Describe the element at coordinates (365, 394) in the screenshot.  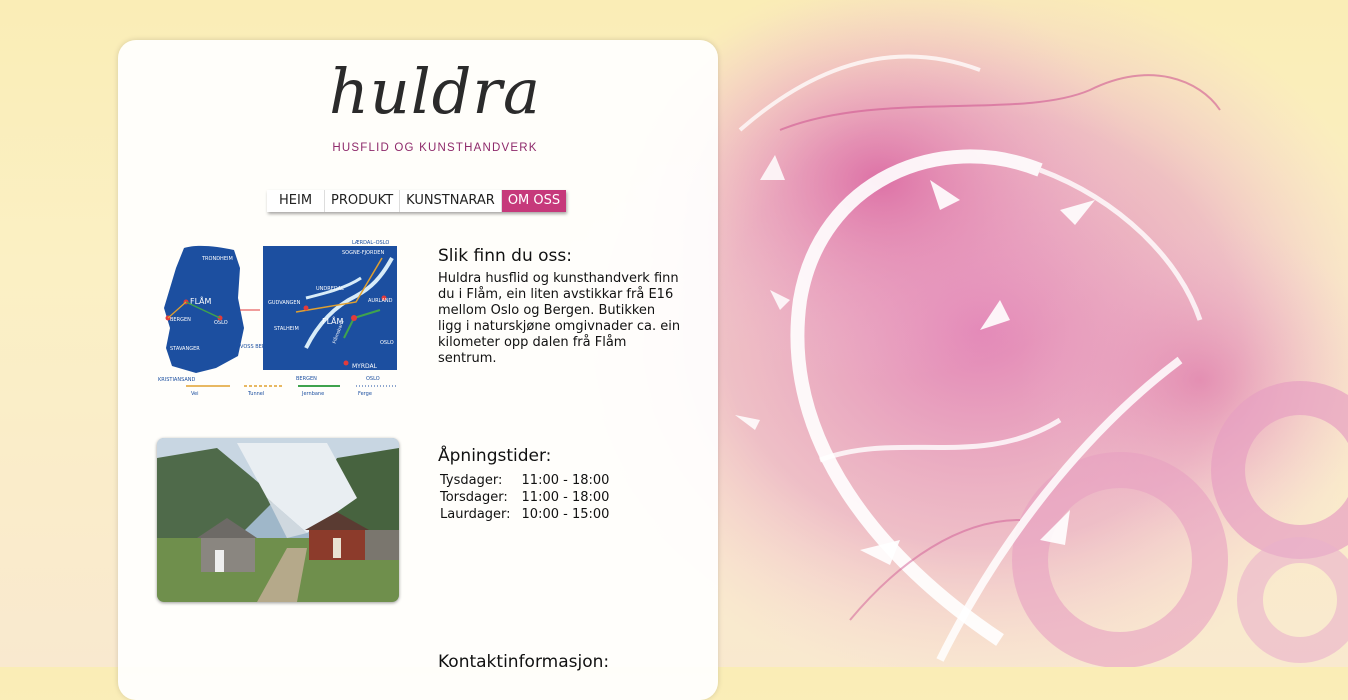
I see `legend-ferge: Ferge` at that location.